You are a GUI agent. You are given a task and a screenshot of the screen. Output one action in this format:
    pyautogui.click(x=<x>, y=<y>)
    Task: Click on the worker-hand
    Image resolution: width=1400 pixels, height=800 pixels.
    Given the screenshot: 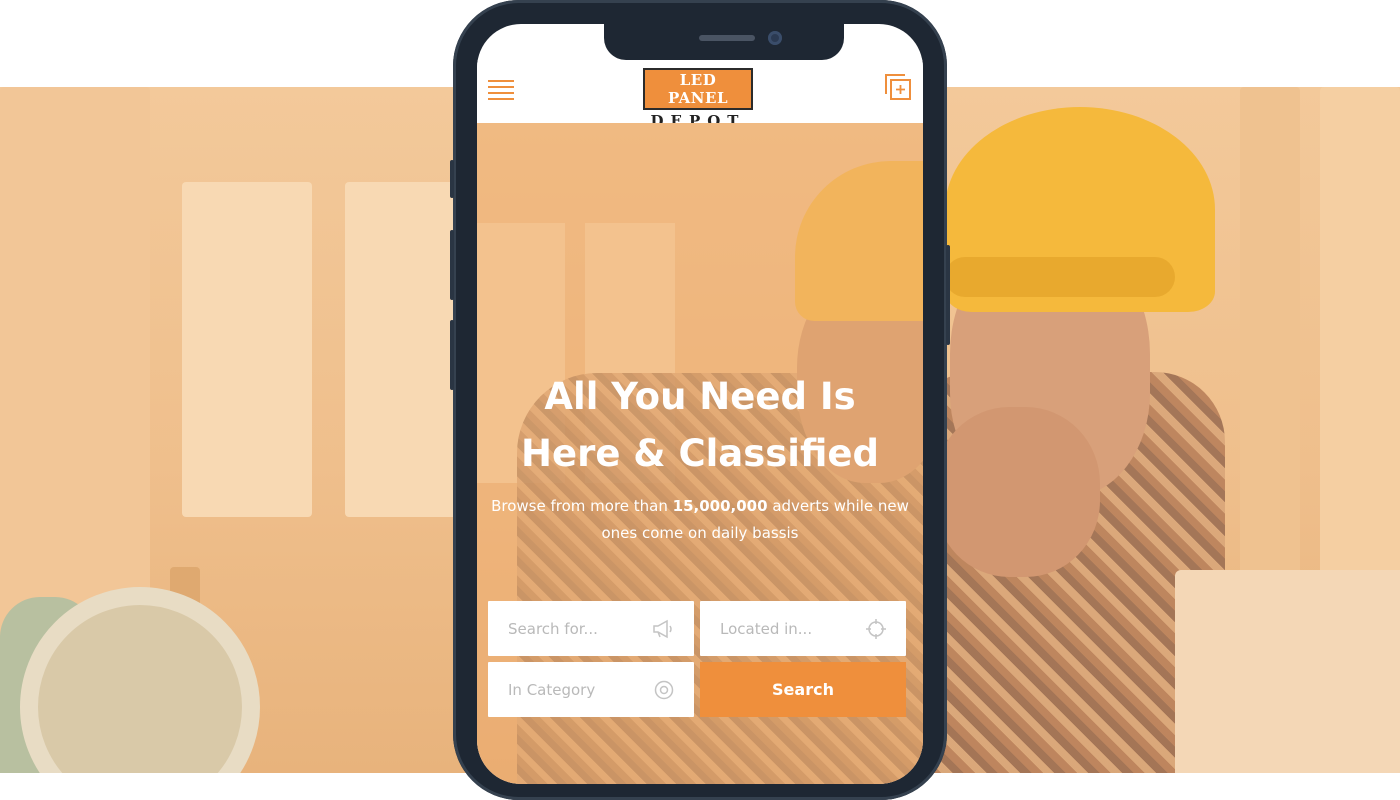 What is the action you would take?
    pyautogui.click(x=1017, y=492)
    